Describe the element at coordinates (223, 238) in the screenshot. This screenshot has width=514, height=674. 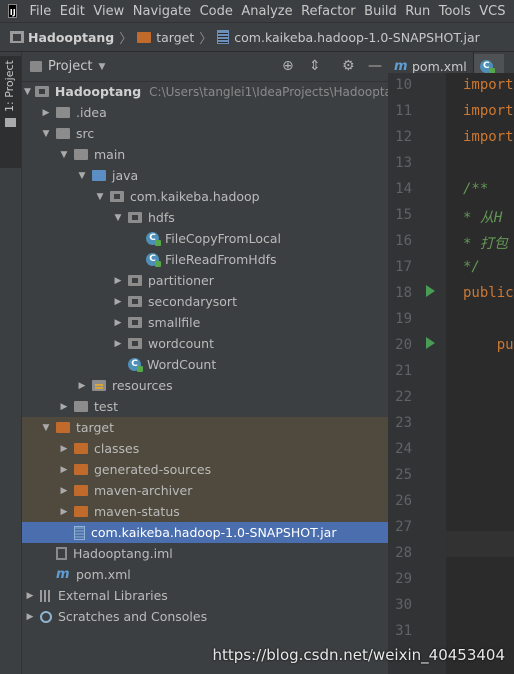
I see `tree-item-label: FileCopyFromLocal` at that location.